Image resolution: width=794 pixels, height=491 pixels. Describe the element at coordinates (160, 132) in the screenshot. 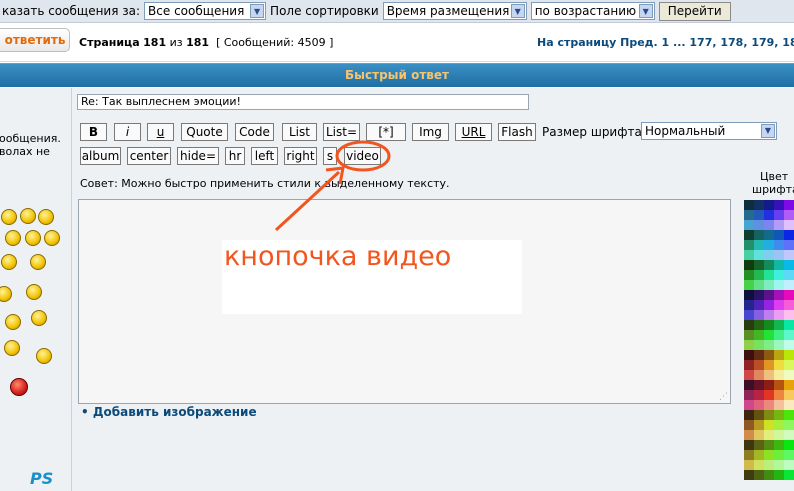

I see `underline-button: u` at that location.